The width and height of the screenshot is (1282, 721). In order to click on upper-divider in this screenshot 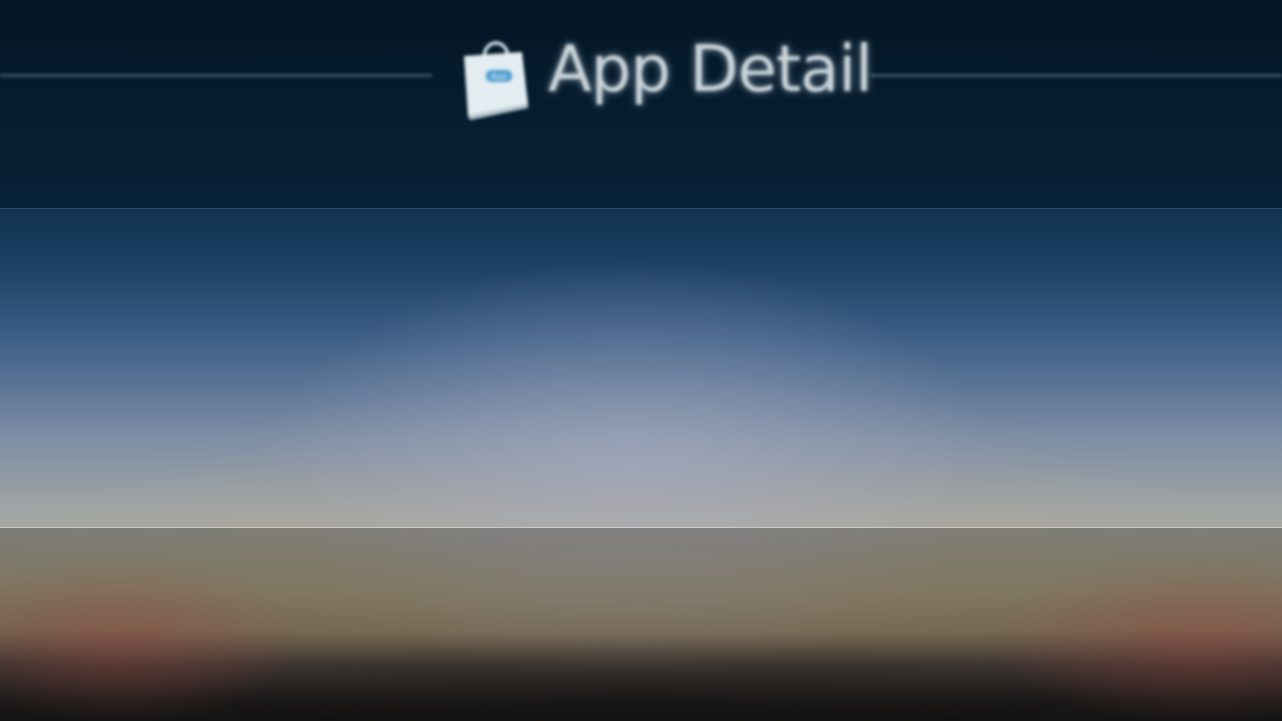, I will do `click(641, 208)`.